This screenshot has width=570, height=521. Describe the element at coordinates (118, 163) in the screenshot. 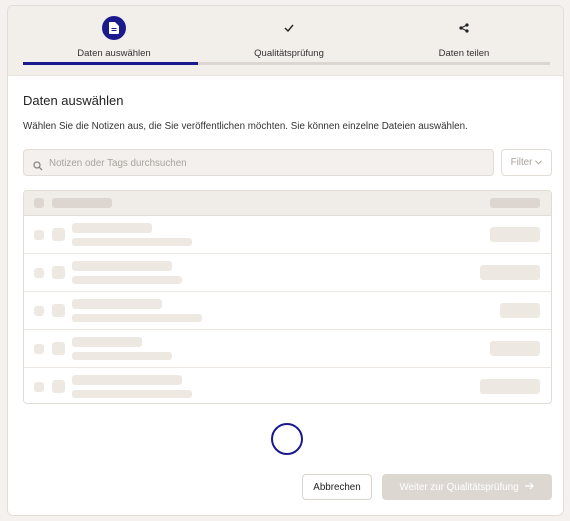

I see `search-placeholder: Notizen oder Tags durchsuchen` at that location.